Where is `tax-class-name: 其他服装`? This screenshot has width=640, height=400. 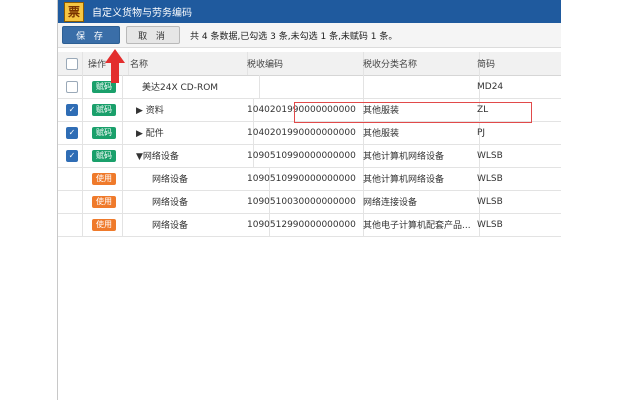
tax-class-name: 其他服装 is located at coordinates (417, 132).